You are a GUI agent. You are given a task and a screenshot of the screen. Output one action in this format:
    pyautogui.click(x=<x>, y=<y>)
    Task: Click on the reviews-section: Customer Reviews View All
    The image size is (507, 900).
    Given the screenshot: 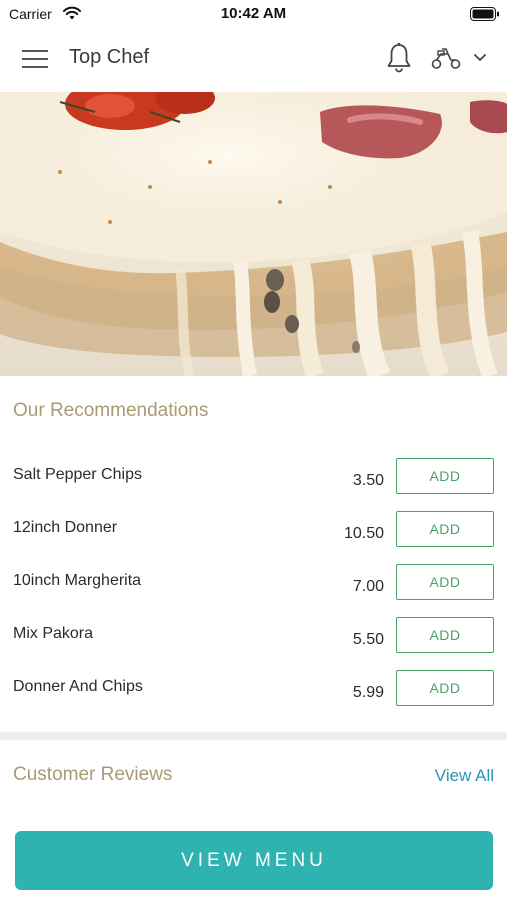 What is the action you would take?
    pyautogui.click(x=253, y=780)
    